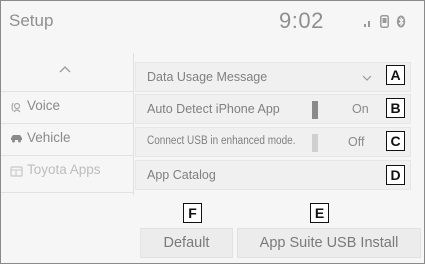 The image size is (425, 264). Describe the element at coordinates (221, 141) in the screenshot. I see `connect-usb-enhanced-label: Connect USB in enhanced mode.` at that location.